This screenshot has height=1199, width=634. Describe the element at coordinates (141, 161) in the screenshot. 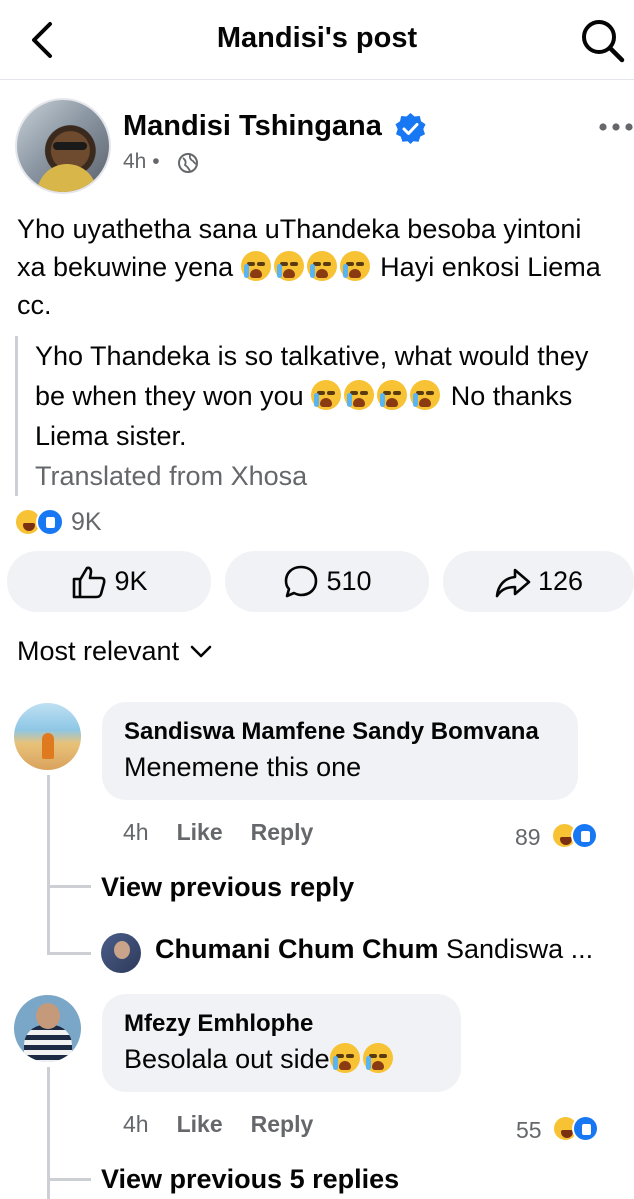

I see `post-time: 4h •` at that location.